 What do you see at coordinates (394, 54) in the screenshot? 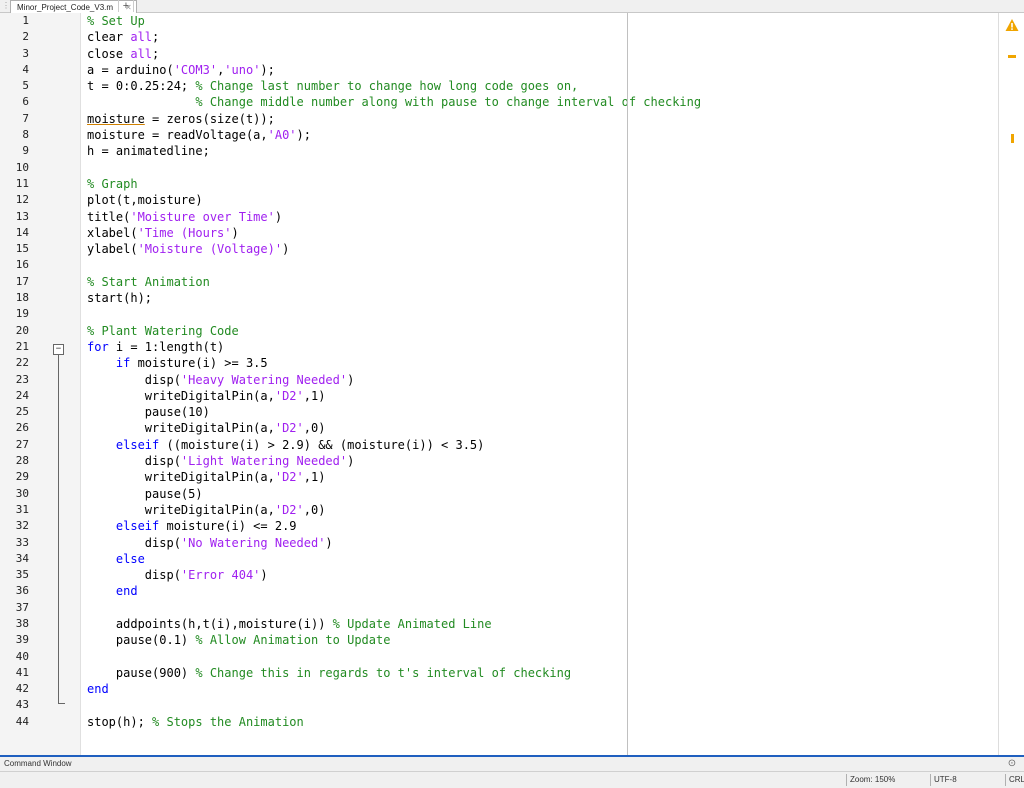
I see `code-line: close all;` at bounding box center [394, 54].